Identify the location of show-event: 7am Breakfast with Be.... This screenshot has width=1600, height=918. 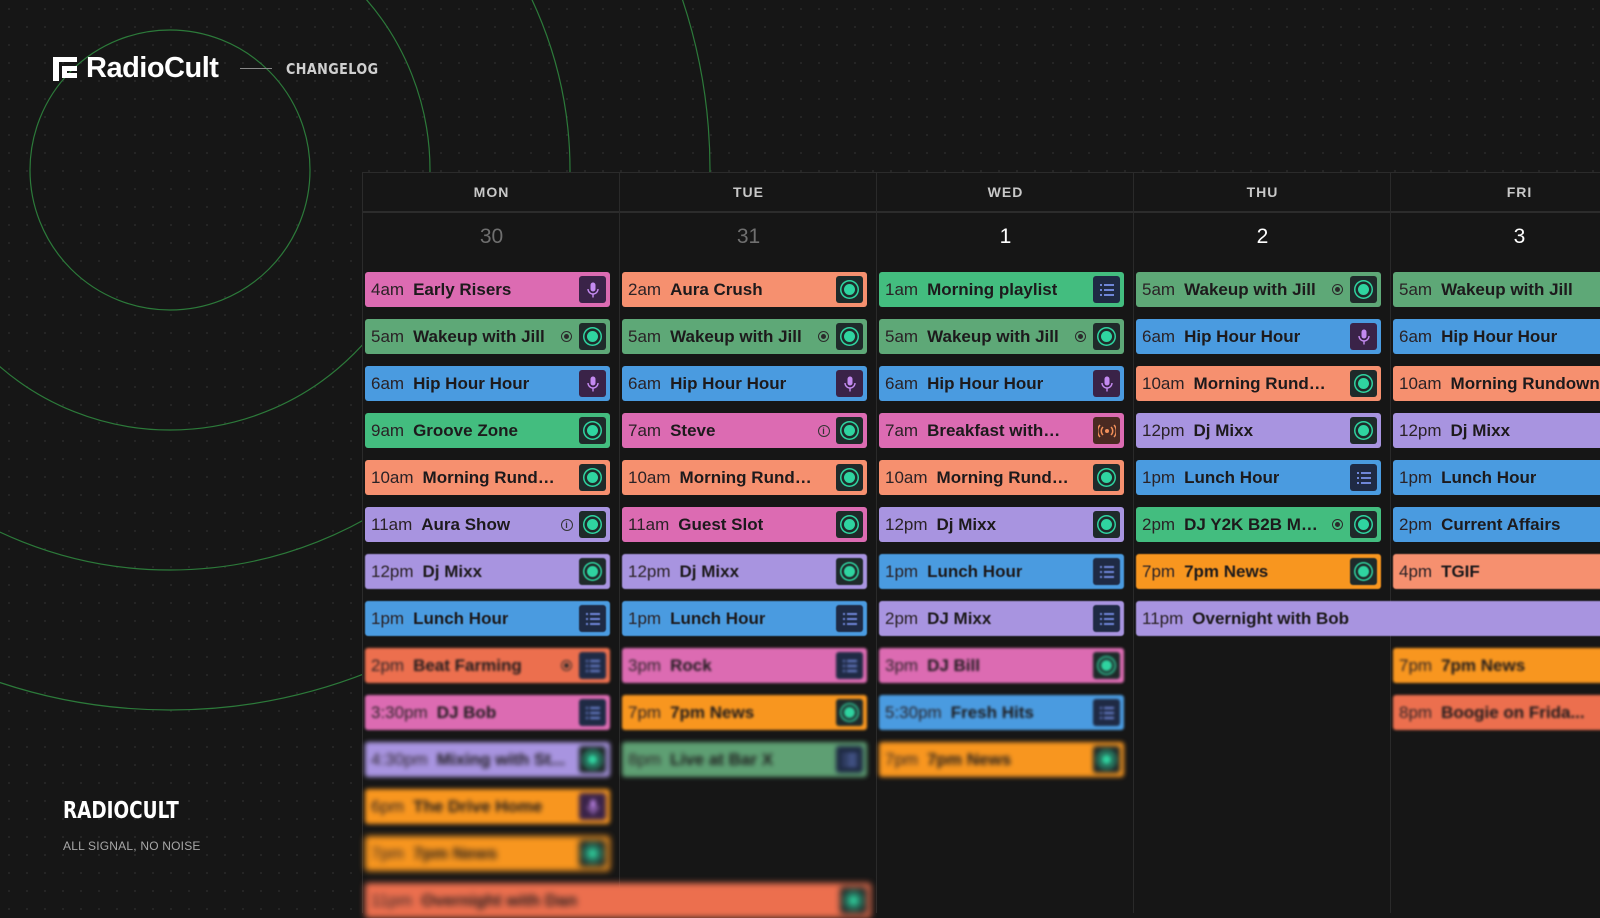
(1001, 430).